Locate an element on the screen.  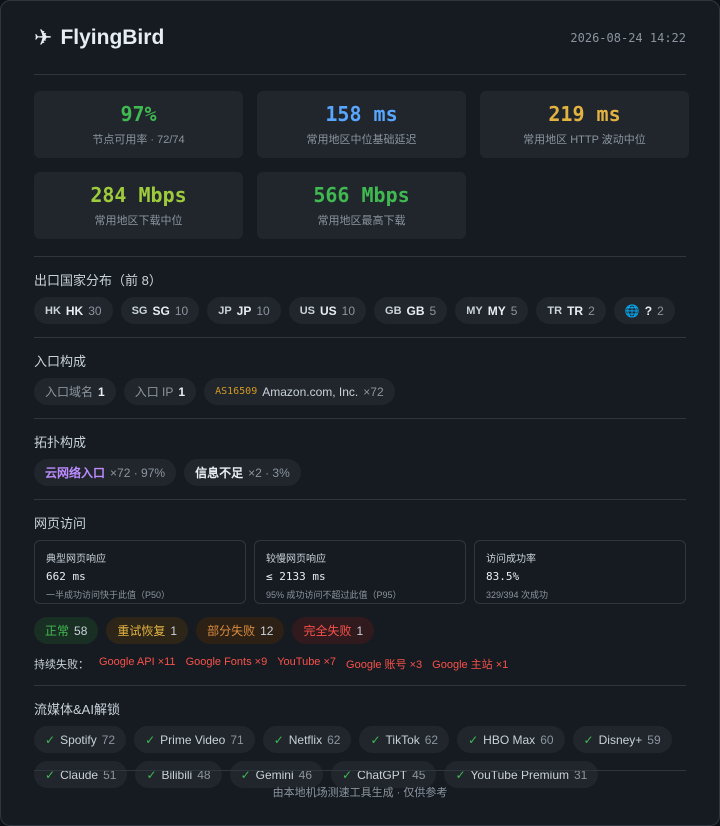
stat-availability: 97% 节点可用率 · 72/74 is located at coordinates (138, 124).